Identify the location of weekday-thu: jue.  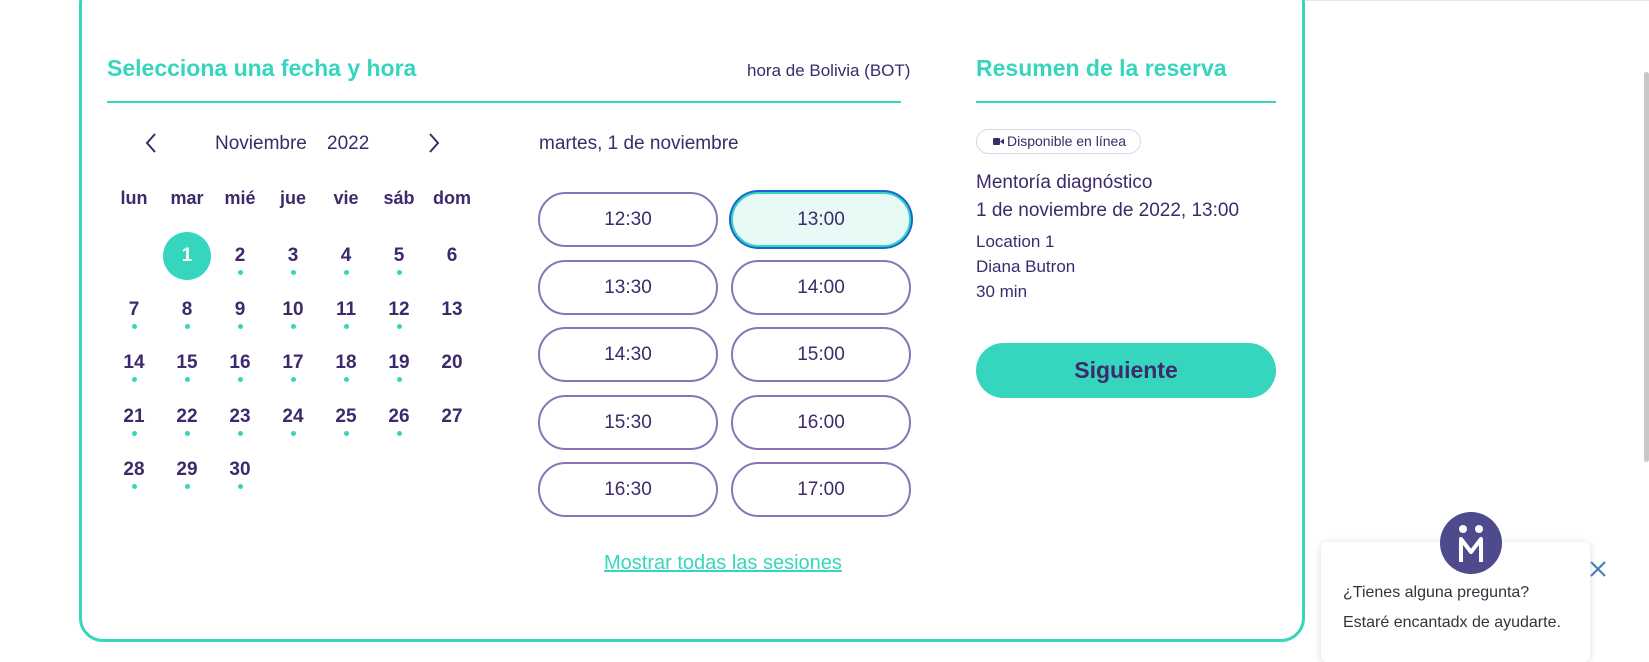
(292, 198).